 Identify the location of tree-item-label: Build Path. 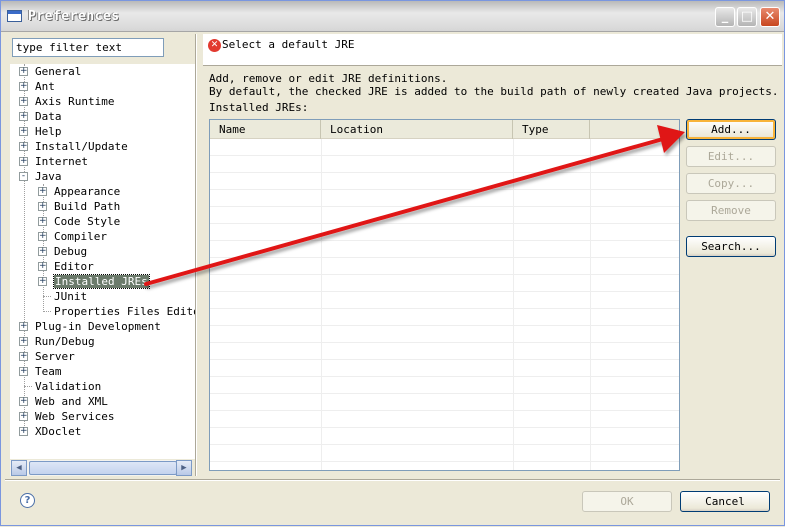
(87, 206).